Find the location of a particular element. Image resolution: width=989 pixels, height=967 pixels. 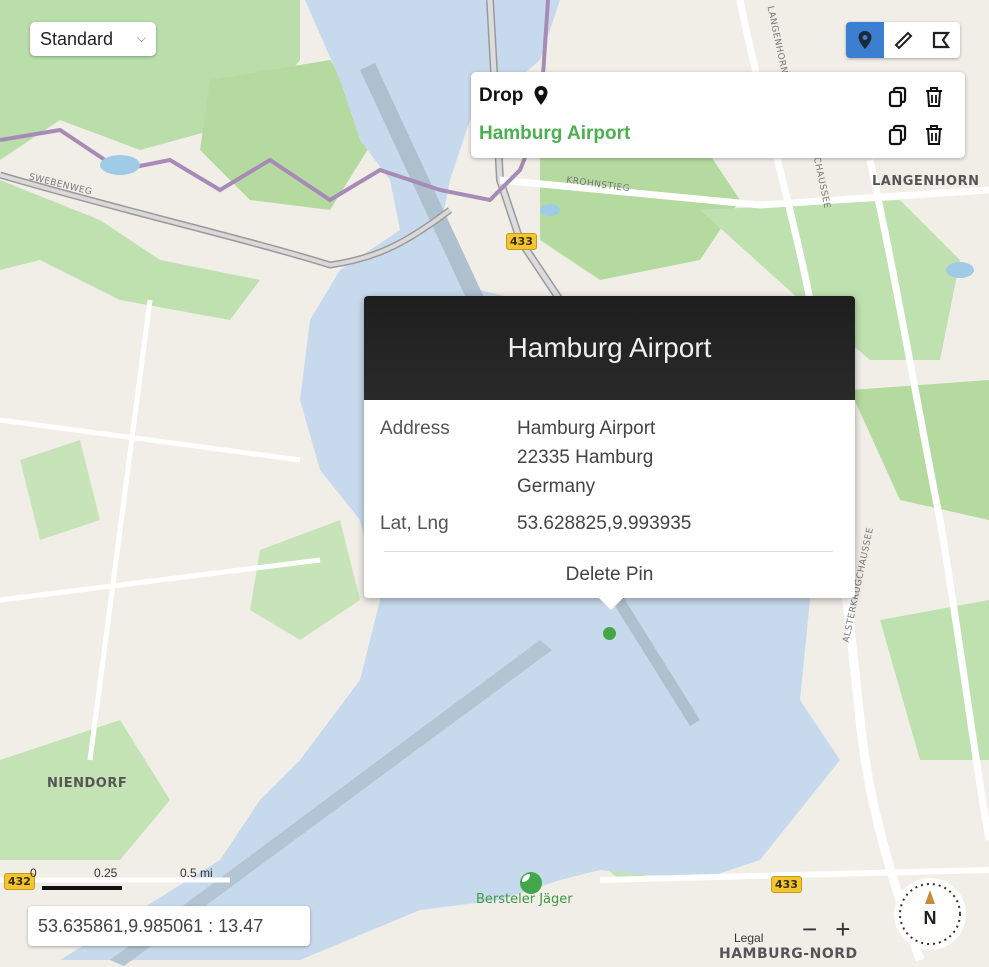

address-label: Address is located at coordinates (415, 428).